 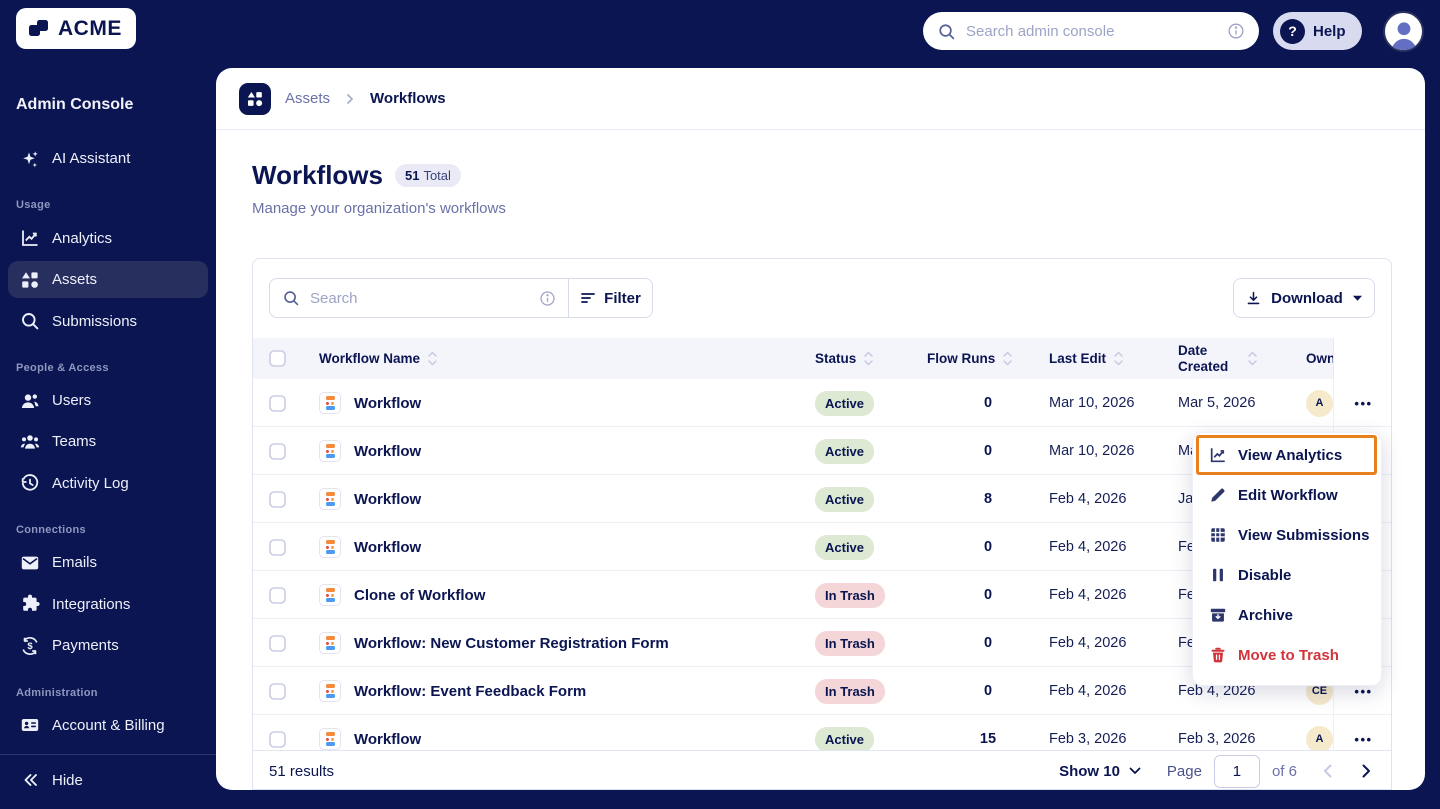 I want to click on menu-item-view-submissions: View Submissions, so click(x=1287, y=535).